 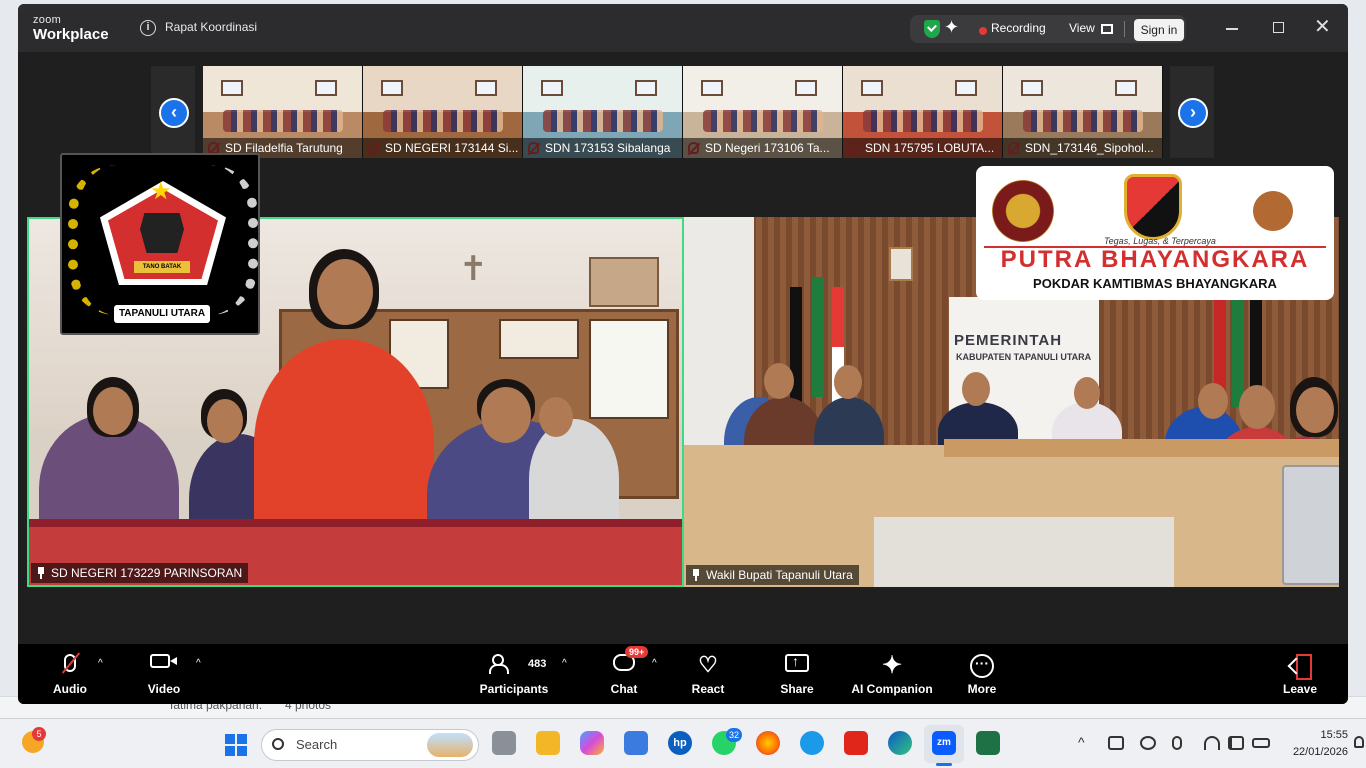 What do you see at coordinates (1023, 211) in the screenshot?
I see `emblem-left-icon` at bounding box center [1023, 211].